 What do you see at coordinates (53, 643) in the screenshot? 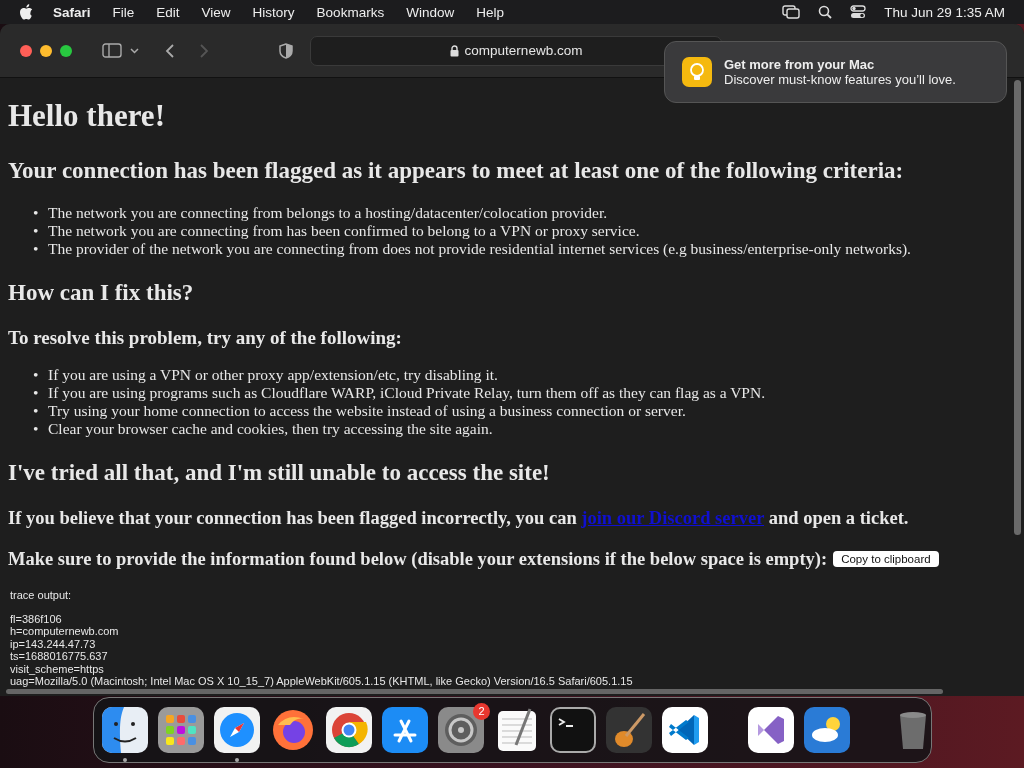
I see `trace-line: ip=143.244.47.73` at bounding box center [53, 643].